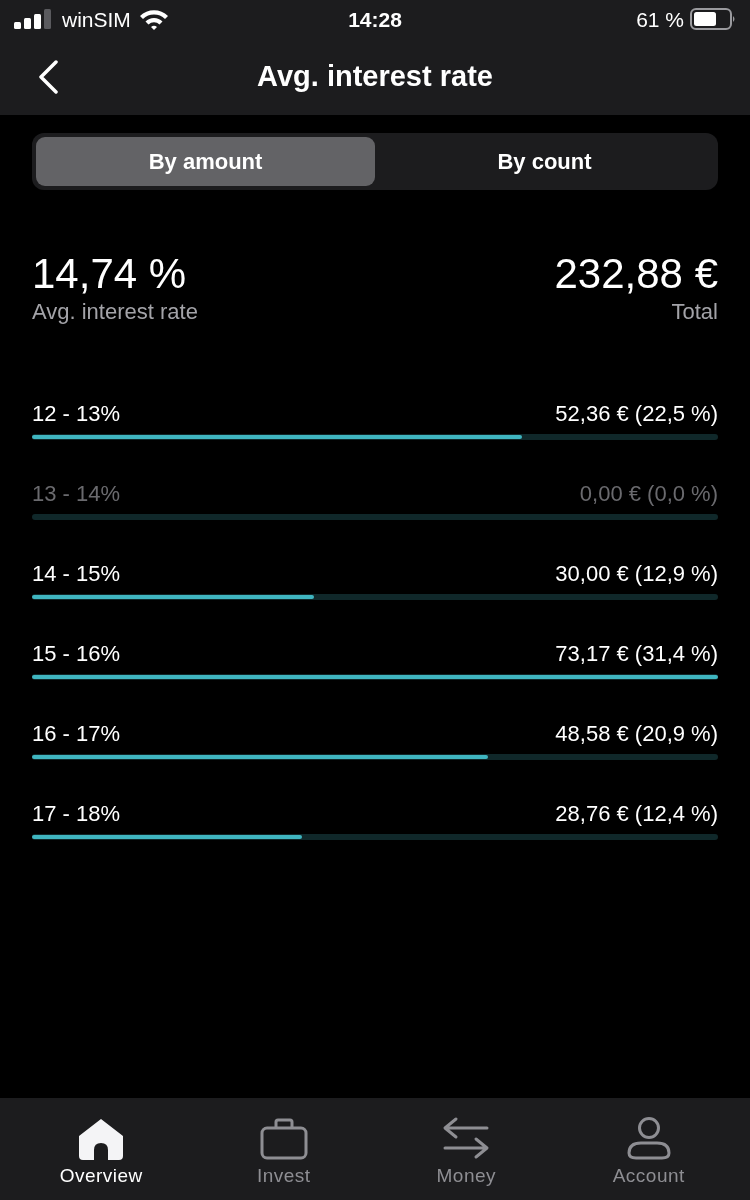 Image resolution: width=750 pixels, height=1200 pixels. Describe the element at coordinates (648, 494) in the screenshot. I see `bucket-amount: 0,00 € (0,0 %)` at that location.